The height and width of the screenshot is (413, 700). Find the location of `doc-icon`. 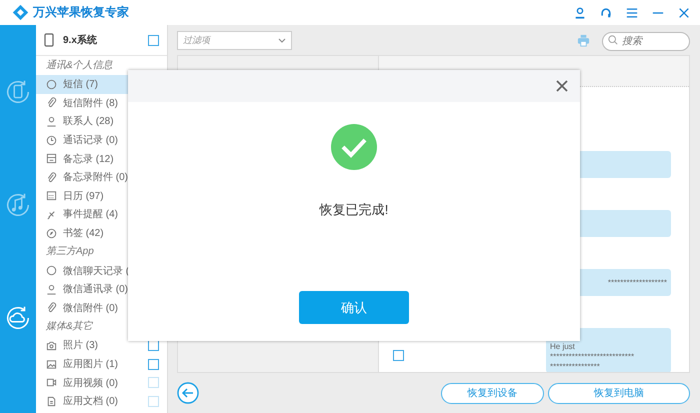

doc-icon is located at coordinates (51, 401).